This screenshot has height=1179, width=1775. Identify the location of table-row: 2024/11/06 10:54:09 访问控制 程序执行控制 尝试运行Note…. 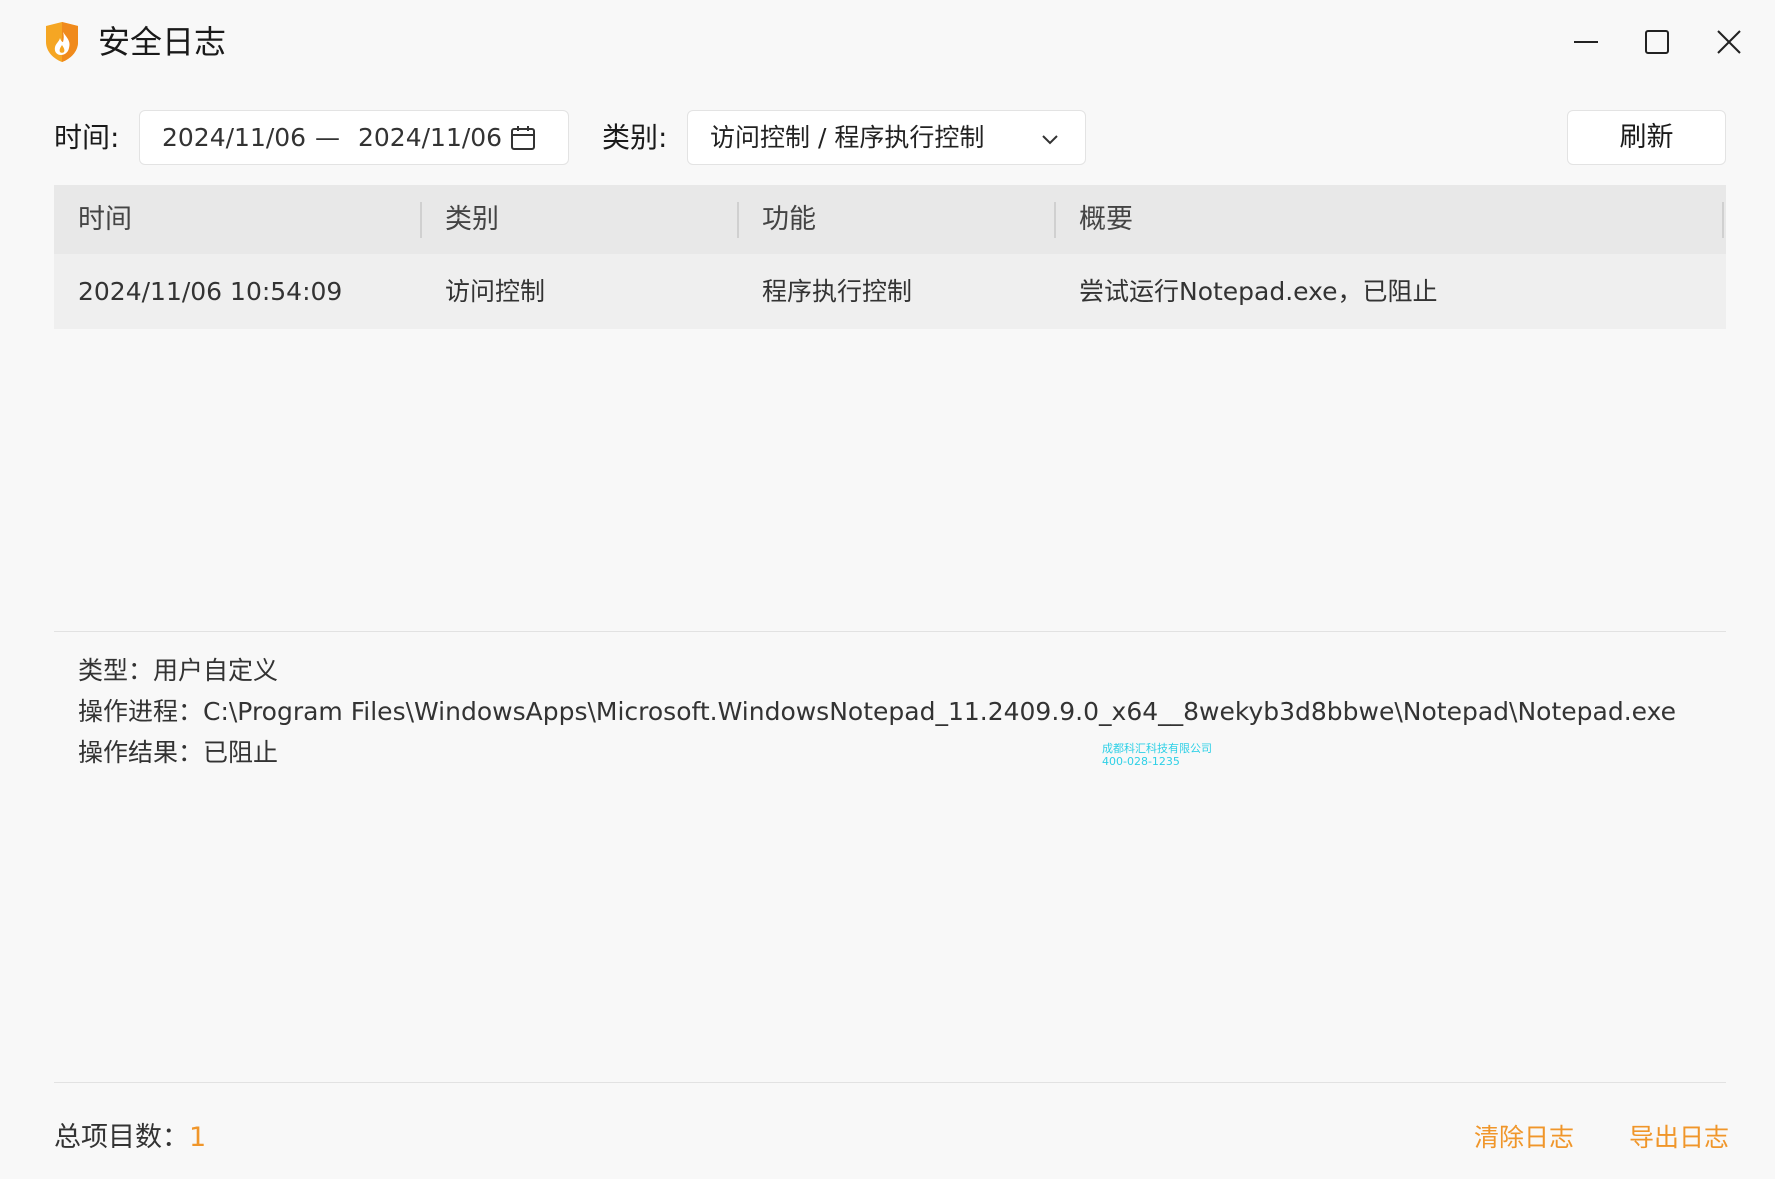
(890, 291).